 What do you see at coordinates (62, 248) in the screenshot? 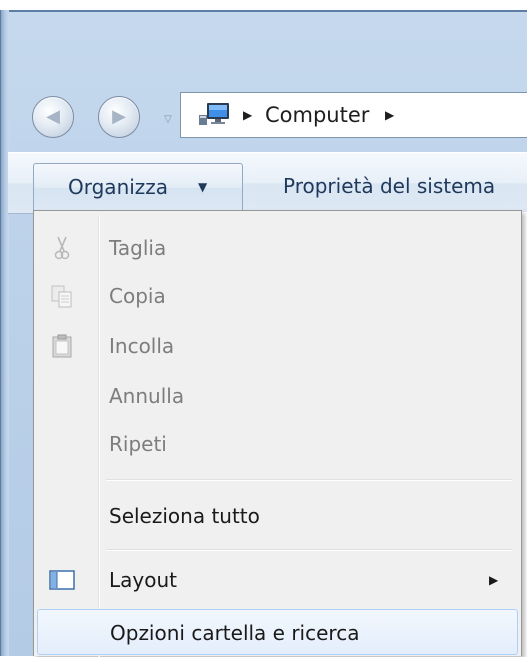
I see `scissors-icon` at bounding box center [62, 248].